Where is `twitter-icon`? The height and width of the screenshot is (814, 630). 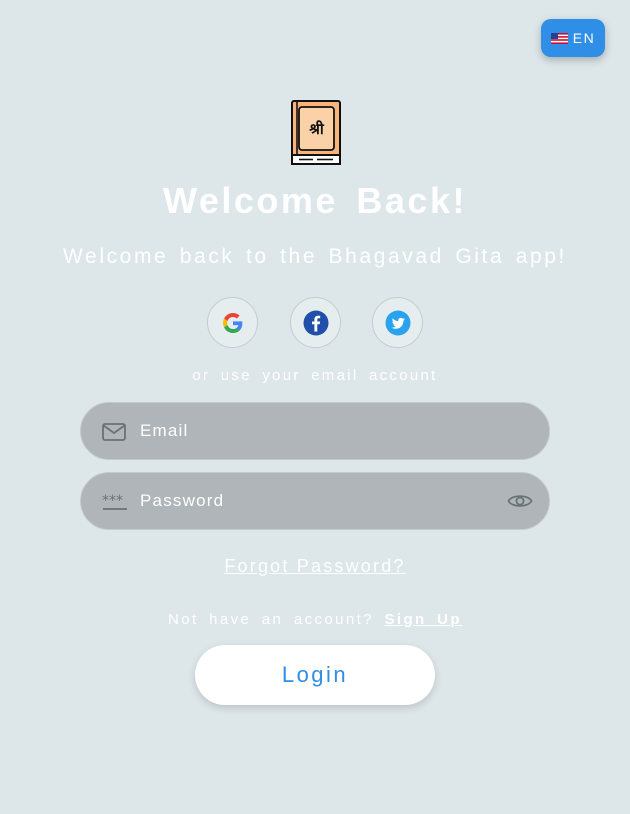
twitter-icon is located at coordinates (397, 322).